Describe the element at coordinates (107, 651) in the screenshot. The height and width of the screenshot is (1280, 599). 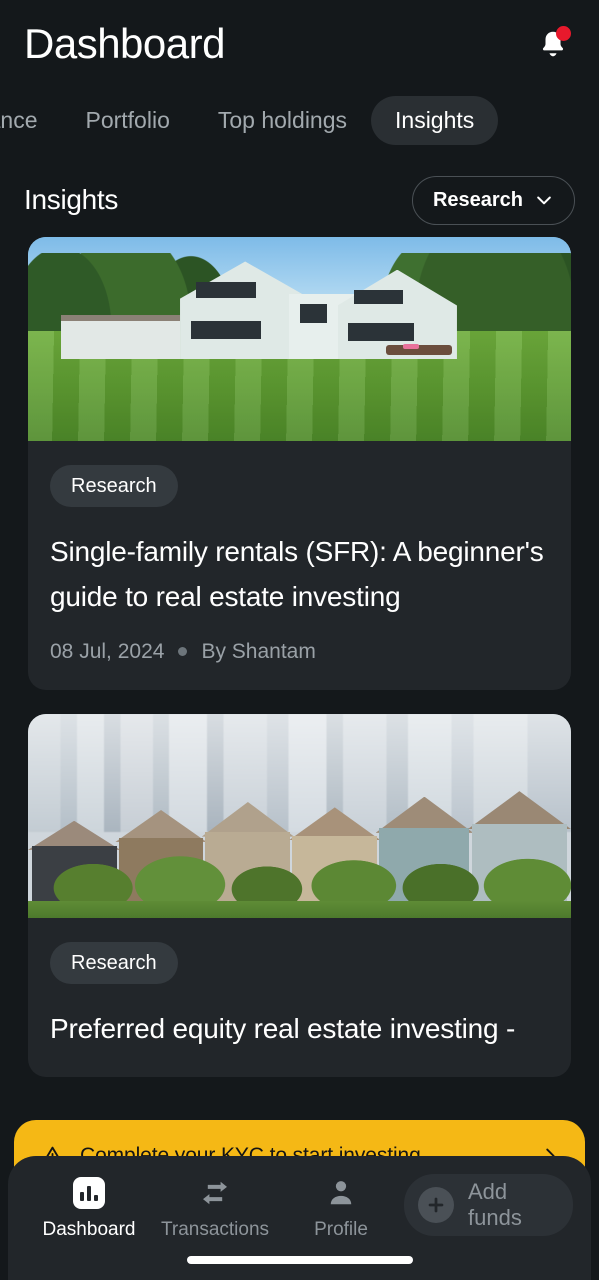
I see `article-date: 08 Jul, 2024` at that location.